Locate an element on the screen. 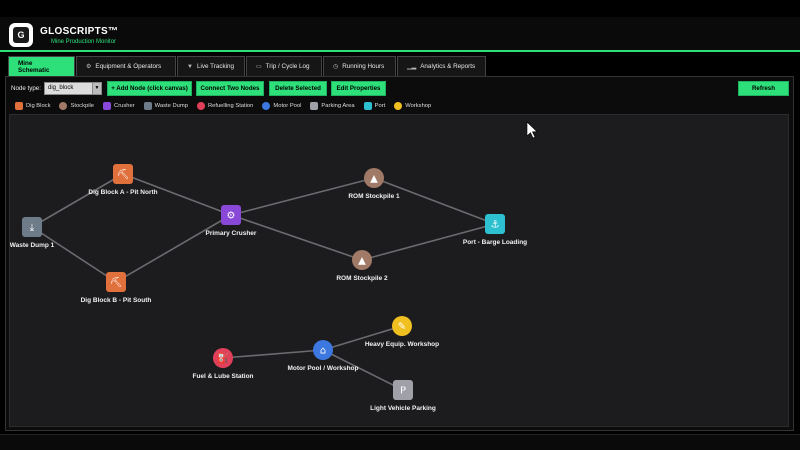 This screenshot has width=800, height=450. tab-live-tracking: ▼ Live Tracking is located at coordinates (211, 66).